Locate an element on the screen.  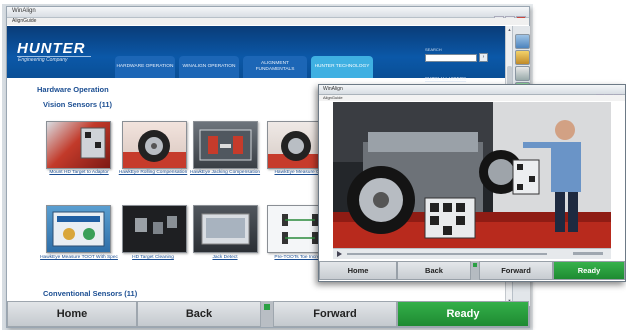
tab-winalign-operation: WINALIGN OPERATION is located at coordinates (209, 67).